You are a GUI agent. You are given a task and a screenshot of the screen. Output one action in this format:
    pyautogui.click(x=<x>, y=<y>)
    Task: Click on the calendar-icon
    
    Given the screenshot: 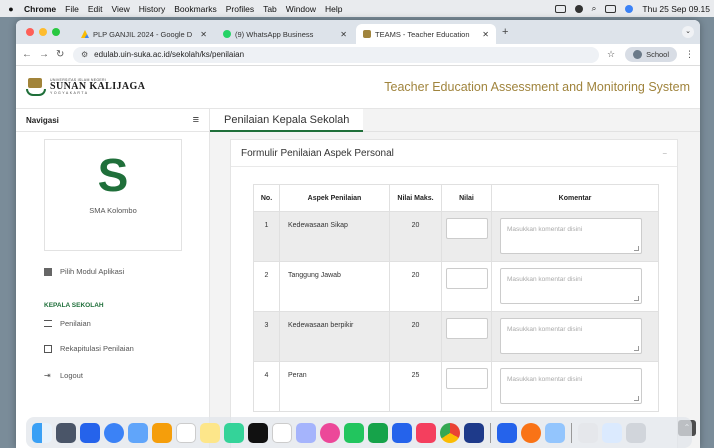 What is the action you would take?
    pyautogui.click(x=186, y=432)
    